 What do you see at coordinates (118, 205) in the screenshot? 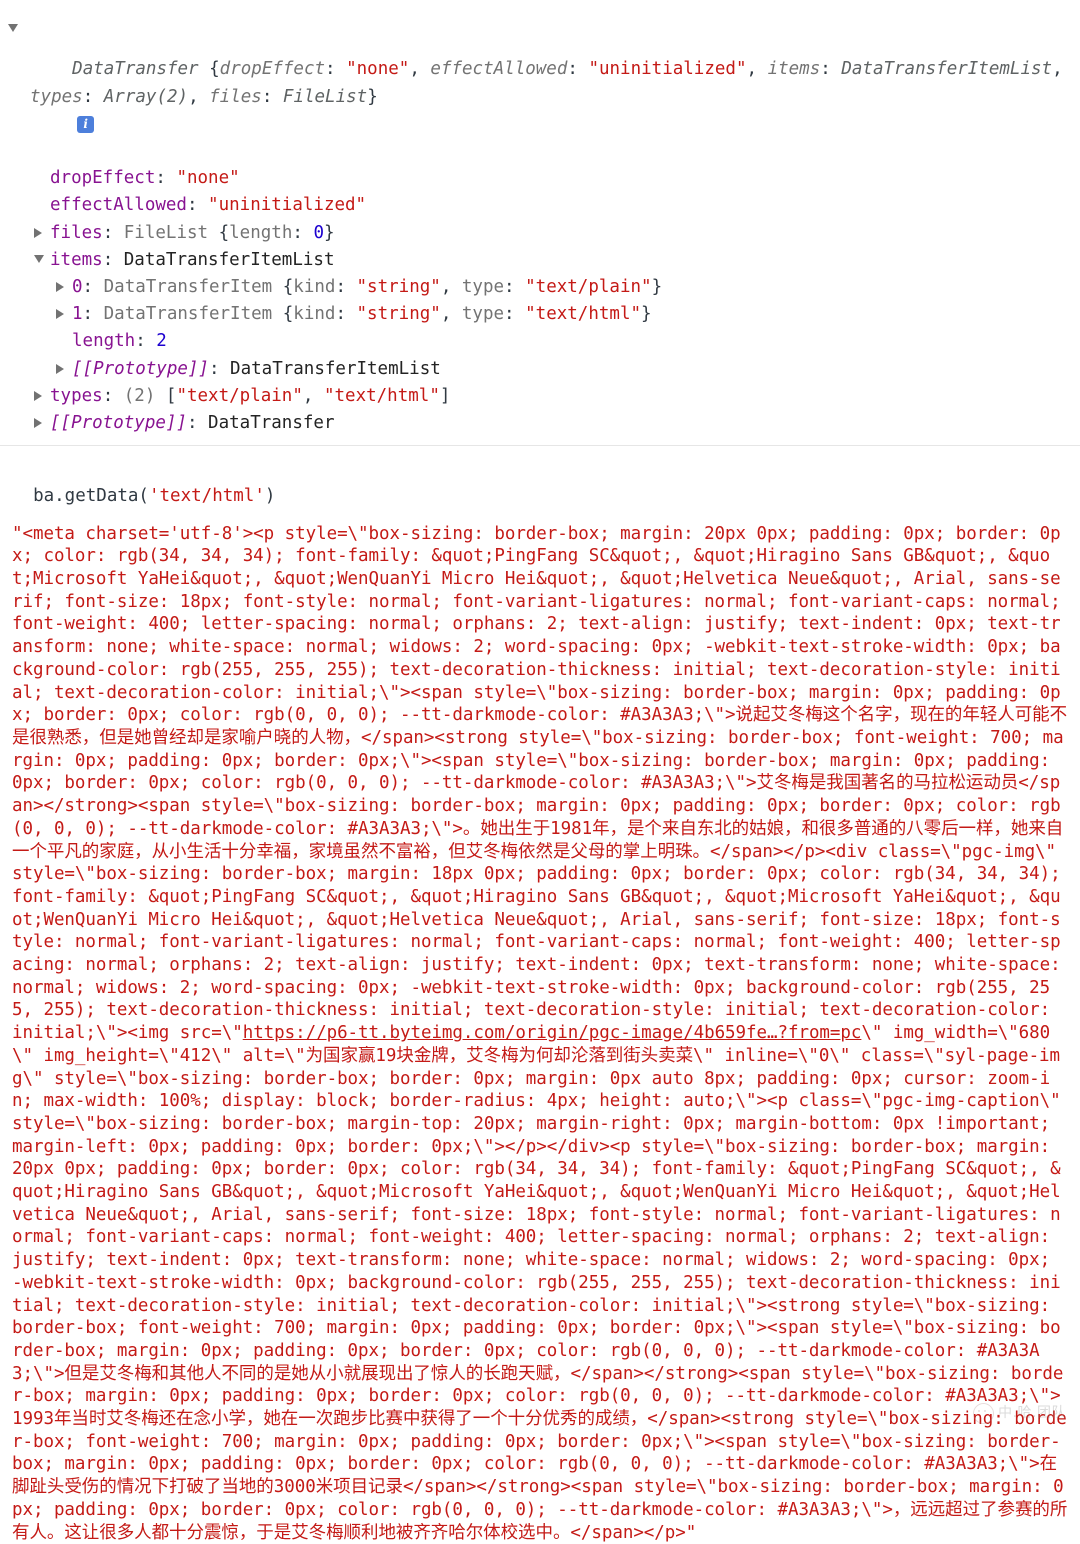
I see `token-prop: effectAllowed` at bounding box center [118, 205].